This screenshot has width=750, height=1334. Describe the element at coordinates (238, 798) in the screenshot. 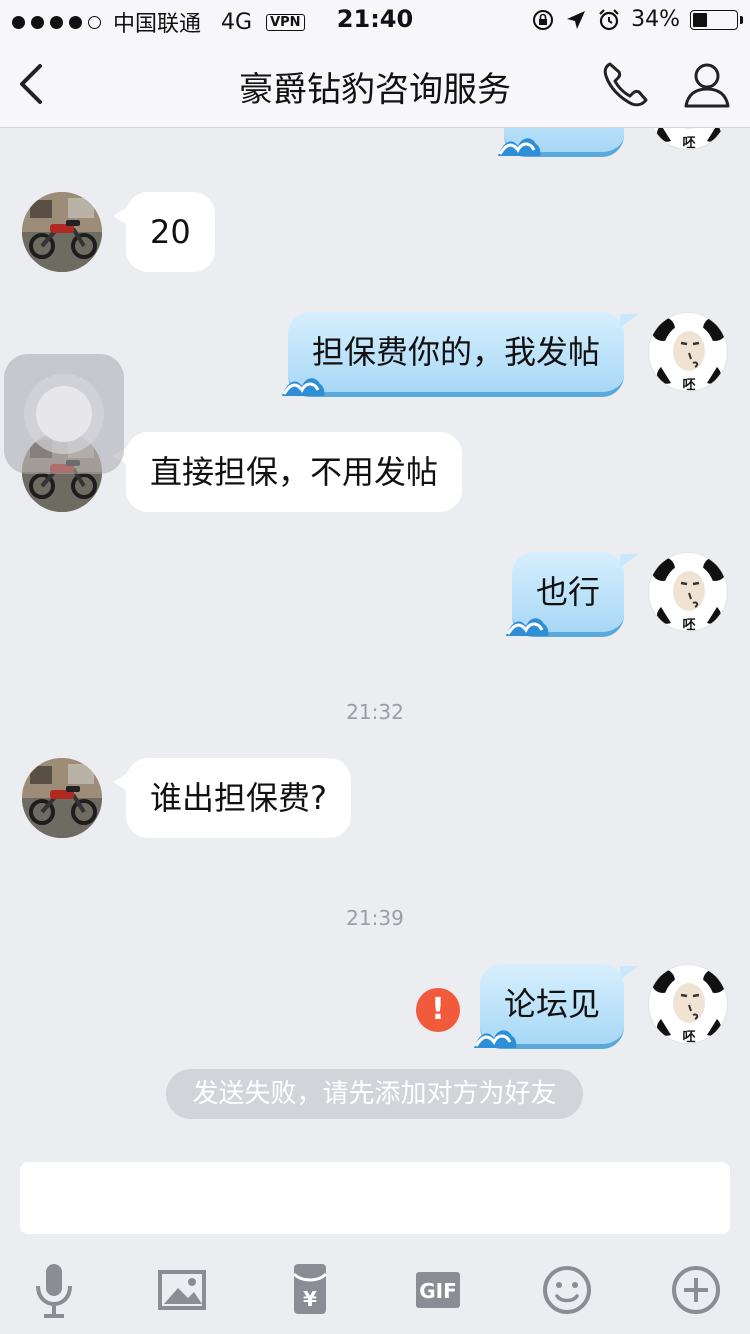

I see `message-text: 谁出担保费?` at that location.